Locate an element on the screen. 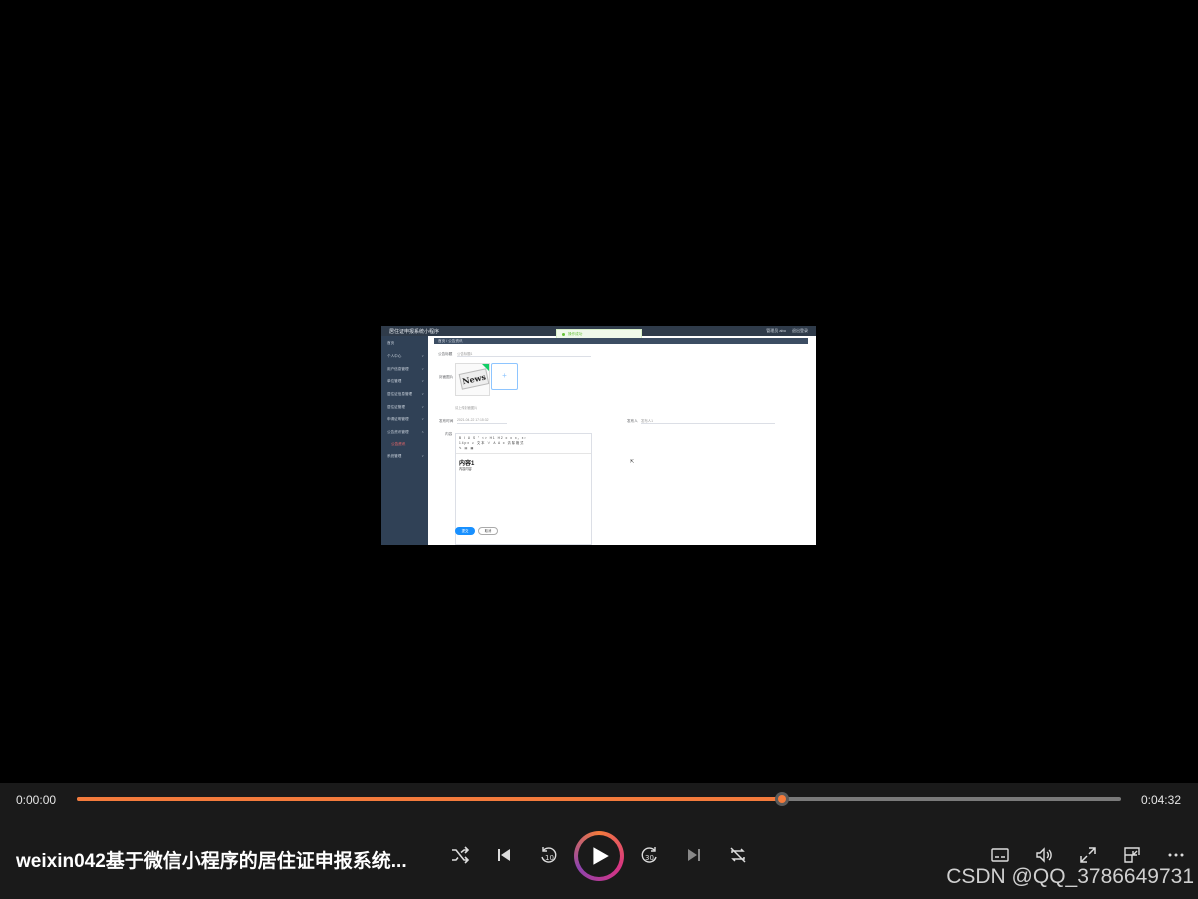 The image size is (1198, 899). publisher-field: 发布人1 is located at coordinates (708, 421).